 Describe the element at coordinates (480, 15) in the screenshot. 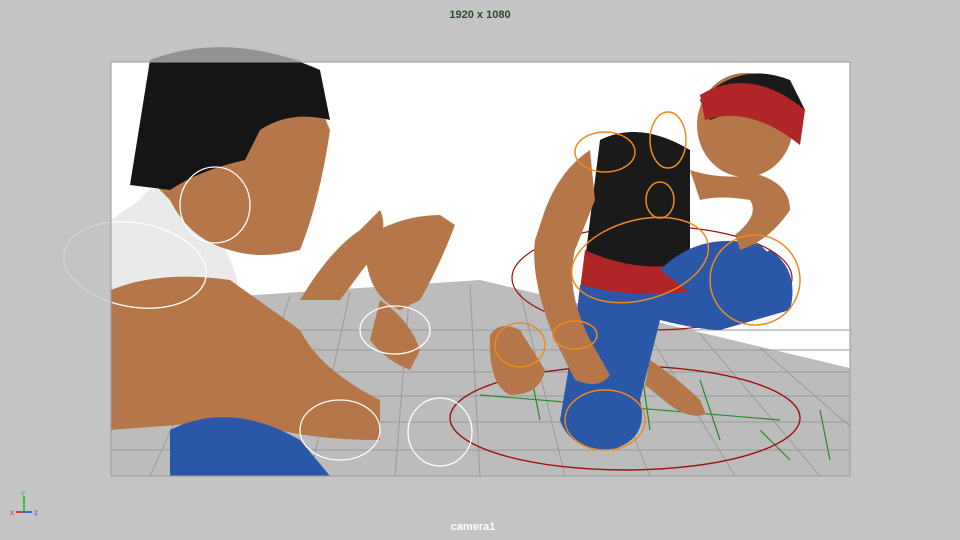

I see `resolution-label: 1920 x 1080` at that location.